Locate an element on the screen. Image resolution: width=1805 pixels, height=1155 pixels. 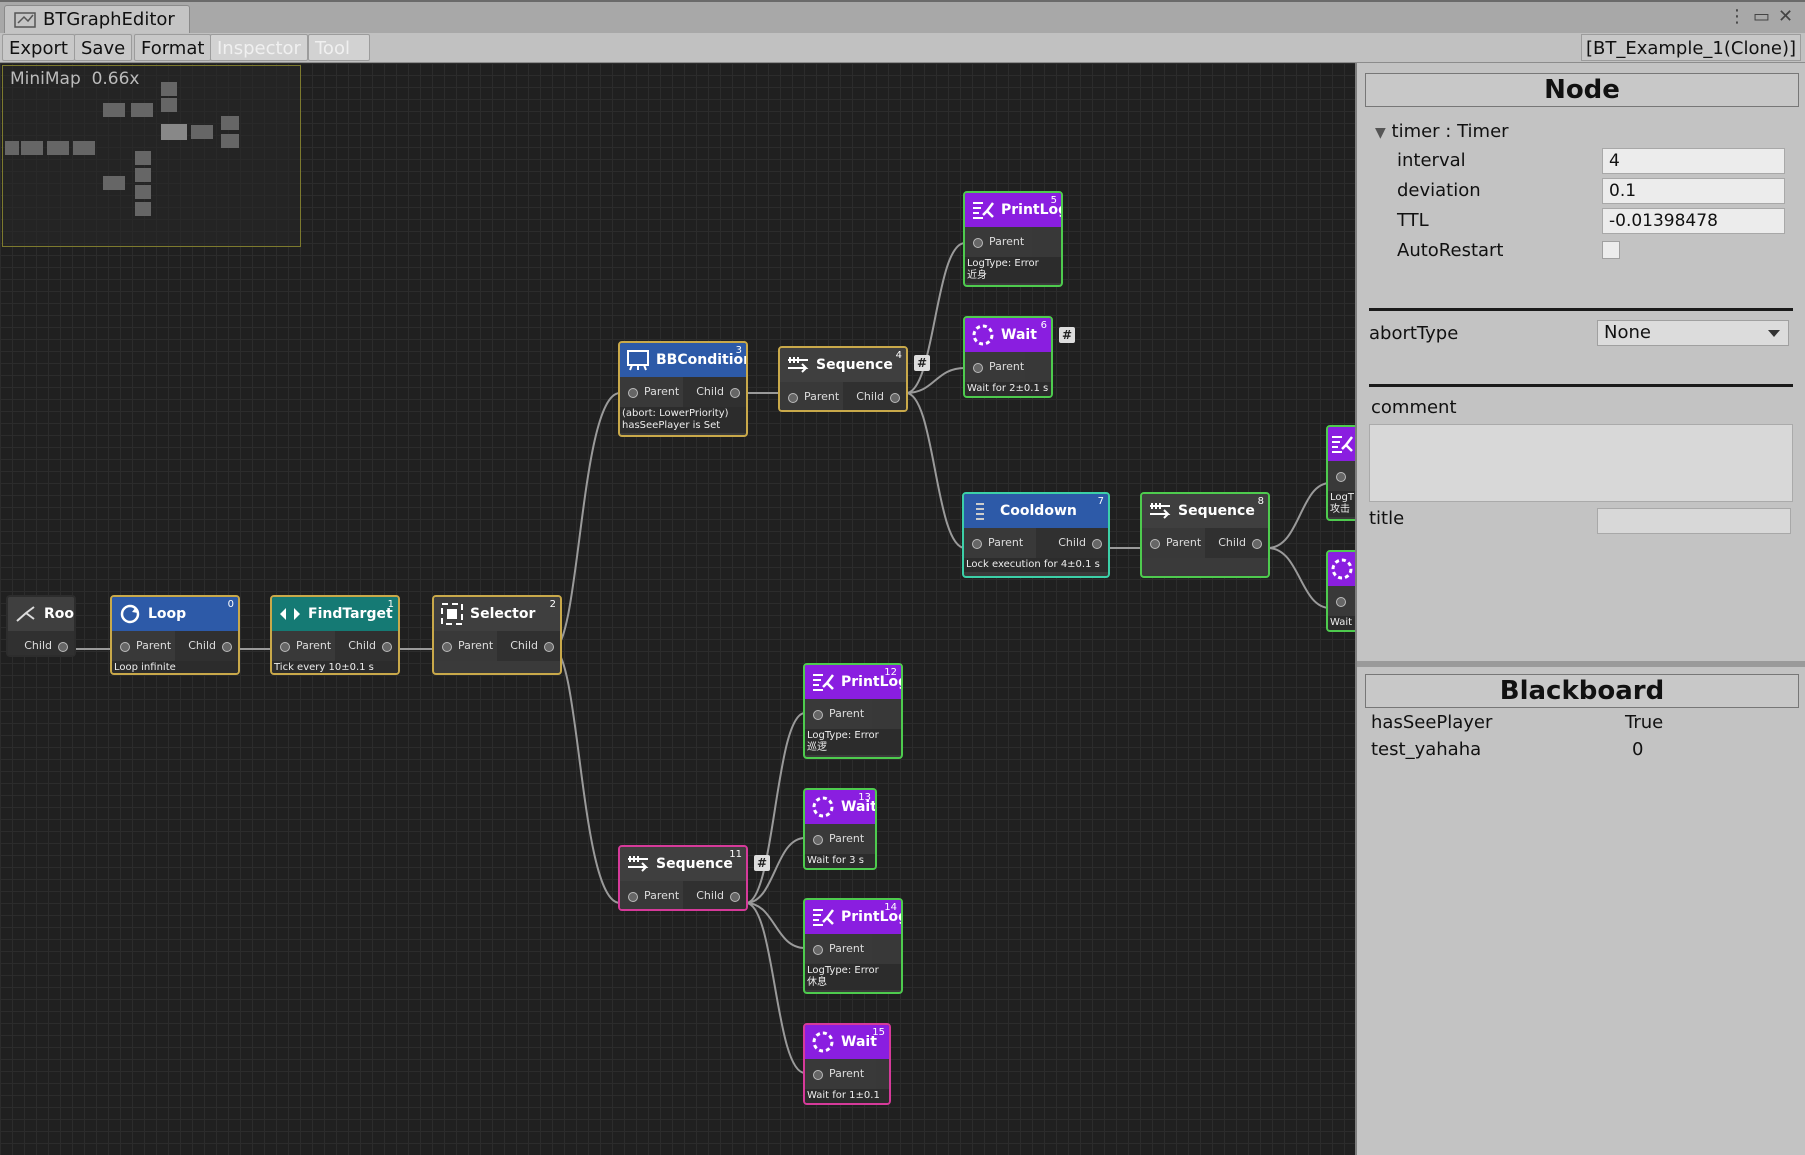
deviation-field: 0.1 is located at coordinates (1693, 191).